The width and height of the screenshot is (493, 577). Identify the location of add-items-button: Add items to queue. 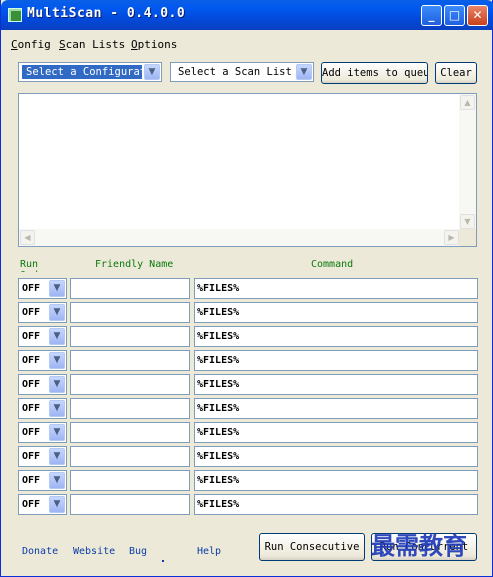
(374, 73).